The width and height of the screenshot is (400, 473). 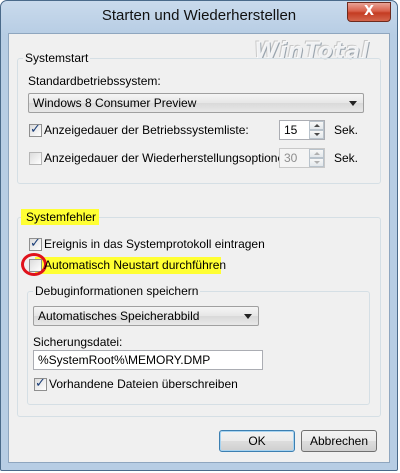 What do you see at coordinates (61, 217) in the screenshot?
I see `systemfehler-group-title: Systemfehler` at bounding box center [61, 217].